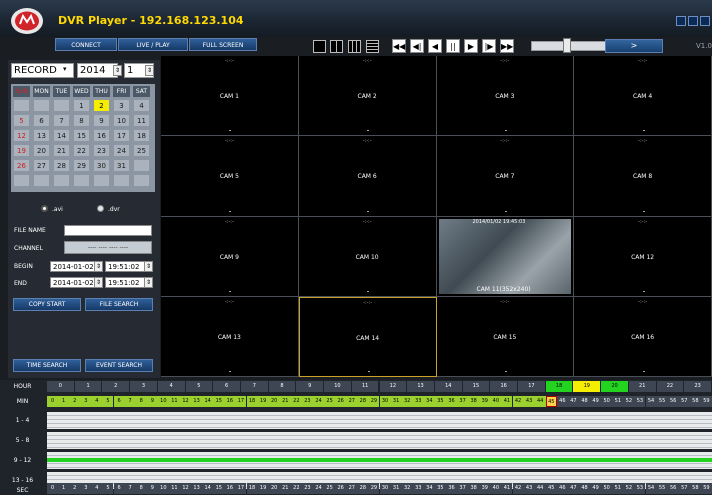 Image resolution: width=712 pixels, height=495 pixels. I want to click on hour-cell: 2, so click(116, 386).